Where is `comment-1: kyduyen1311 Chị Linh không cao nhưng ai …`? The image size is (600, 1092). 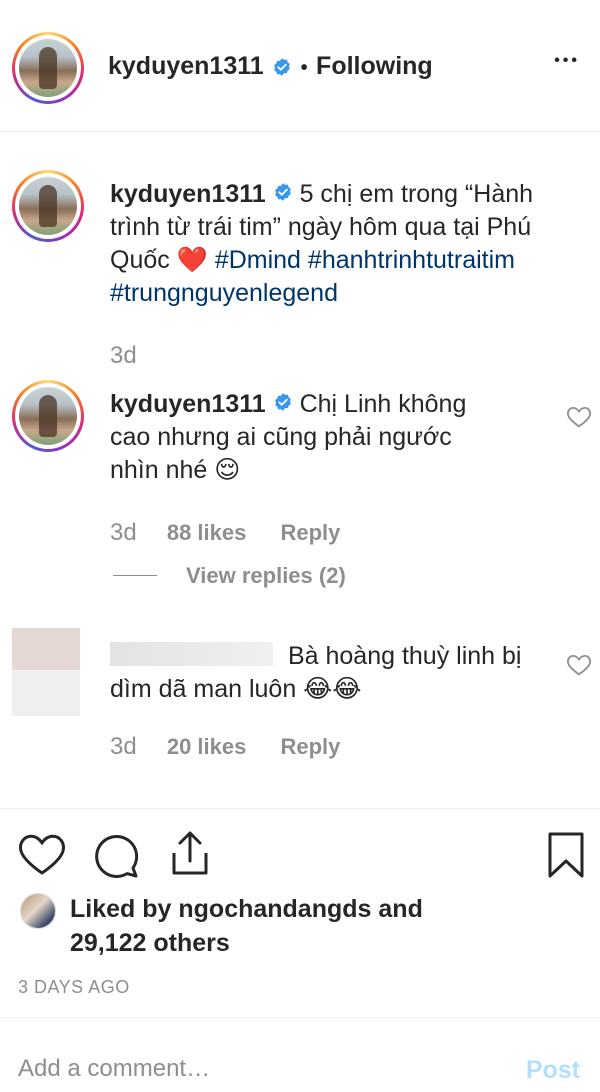
comment-1: kyduyen1311 Chị Linh không cao nhưng ai … is located at coordinates (330, 437).